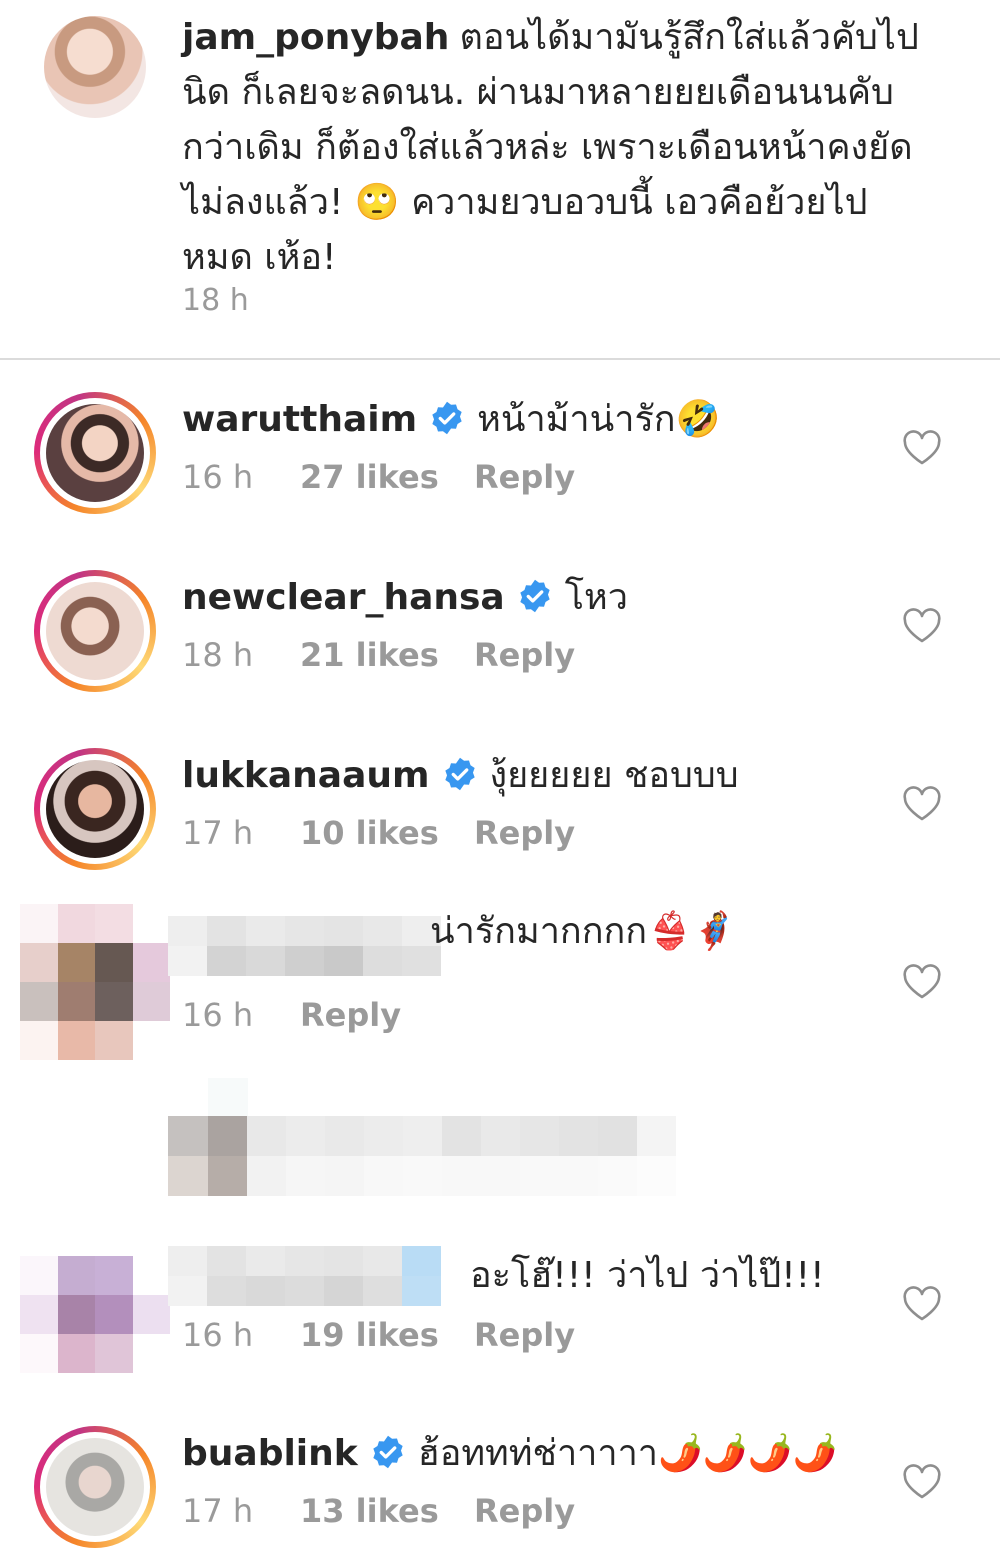 The width and height of the screenshot is (1000, 1557). Describe the element at coordinates (500, 982) in the screenshot. I see `comment-item: น่ารักมากกกก👙🦸 16 h Reply` at that location.